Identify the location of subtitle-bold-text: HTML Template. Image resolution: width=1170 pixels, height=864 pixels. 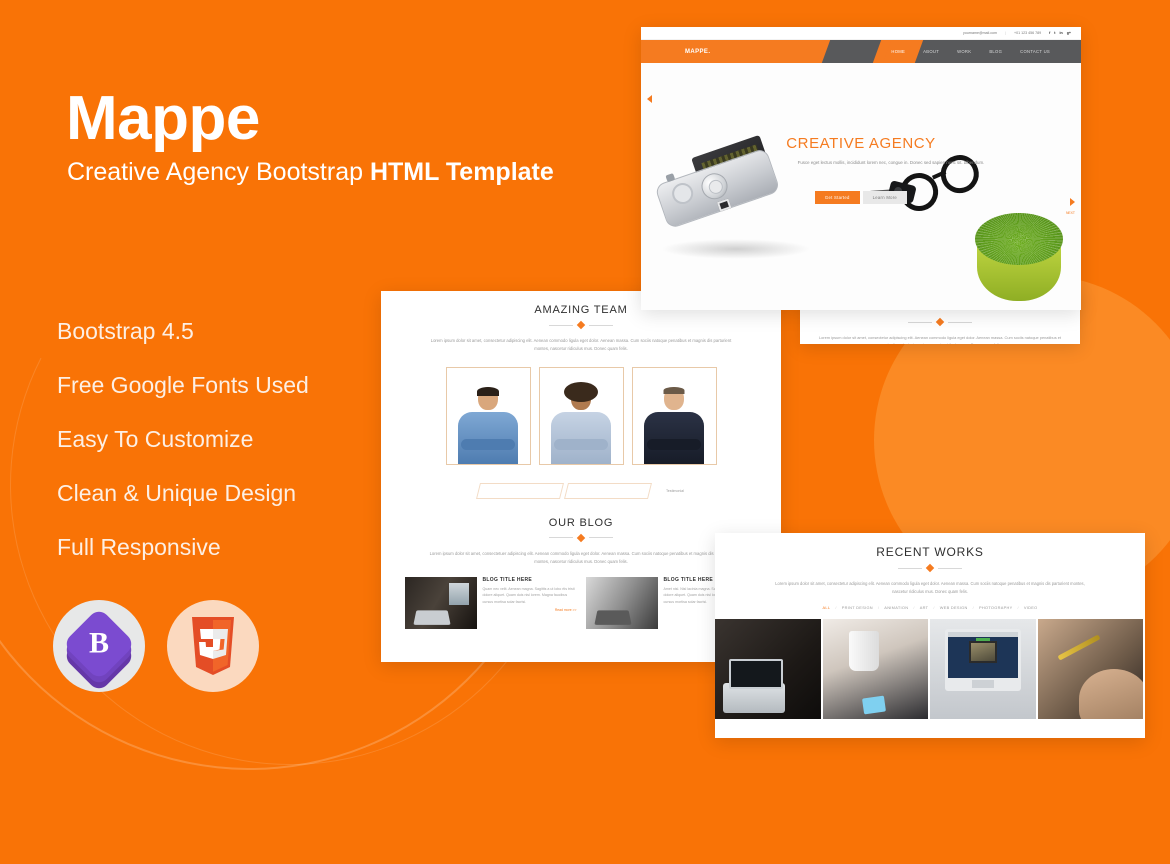
(461, 172).